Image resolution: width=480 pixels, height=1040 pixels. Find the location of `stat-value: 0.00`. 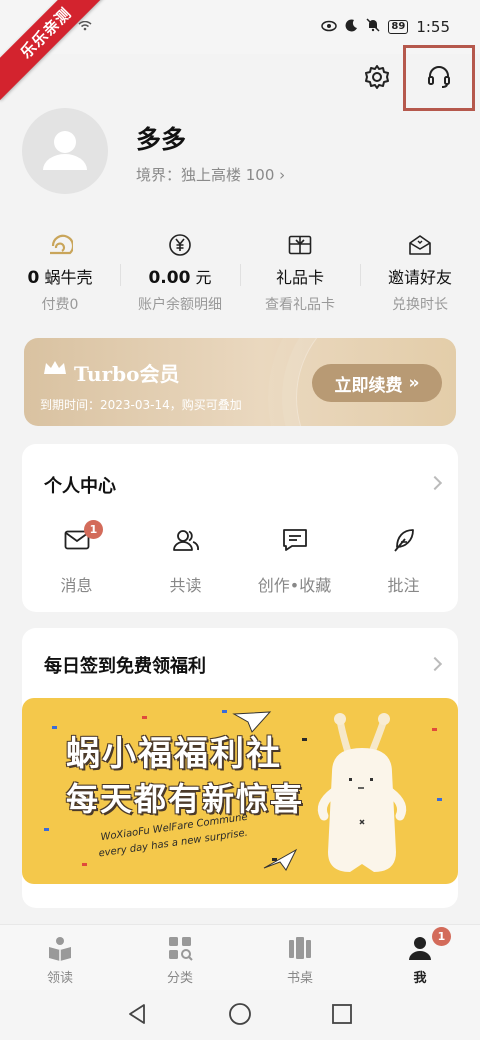

stat-value: 0.00 is located at coordinates (169, 278).